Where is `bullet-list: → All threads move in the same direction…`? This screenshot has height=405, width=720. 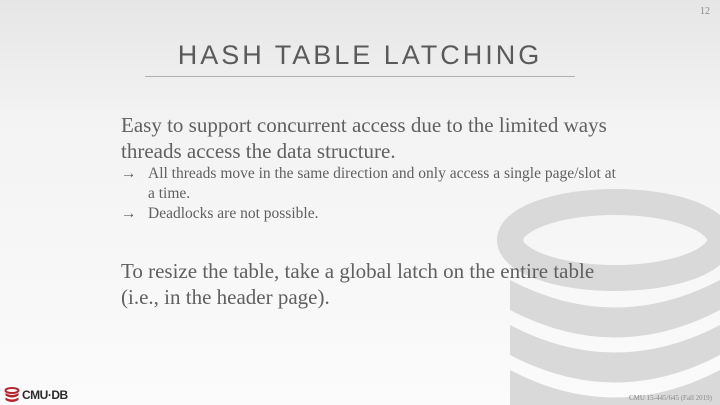
bullet-list: → All threads move in the same direction… is located at coordinates (371, 194).